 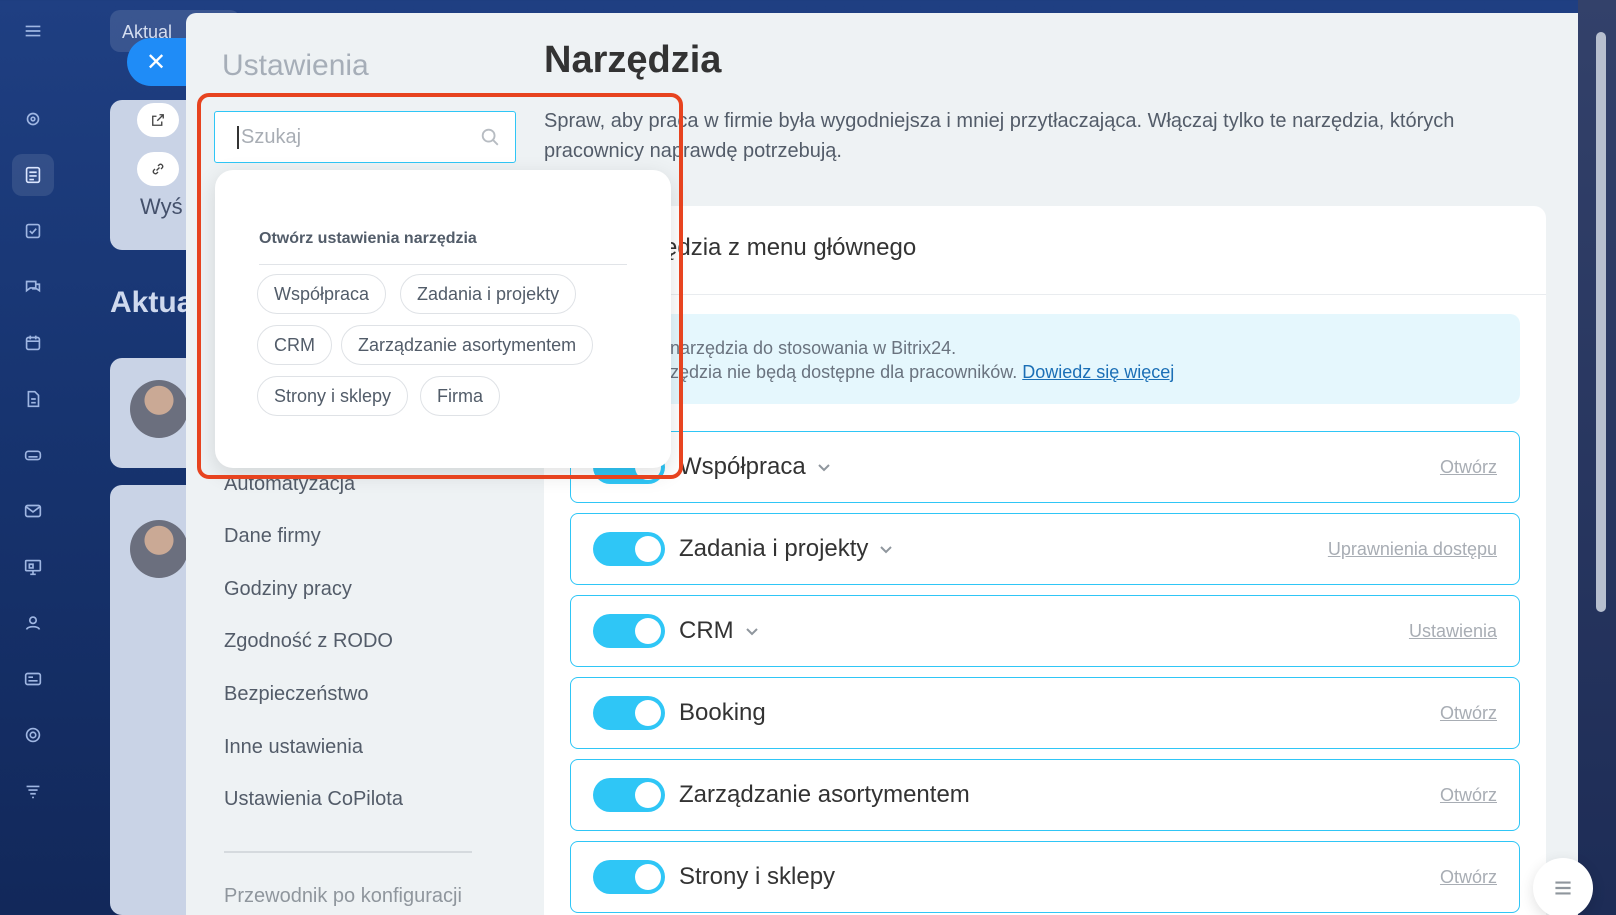 I want to click on section-title: zędzia z menu głównego, so click(x=784, y=247).